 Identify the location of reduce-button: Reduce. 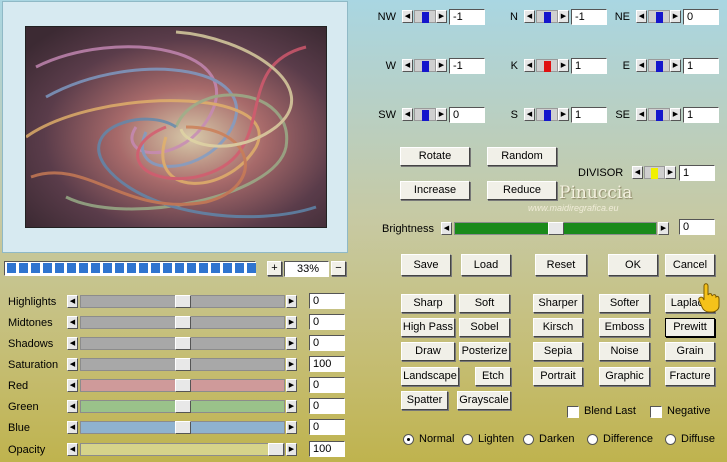
(522, 190).